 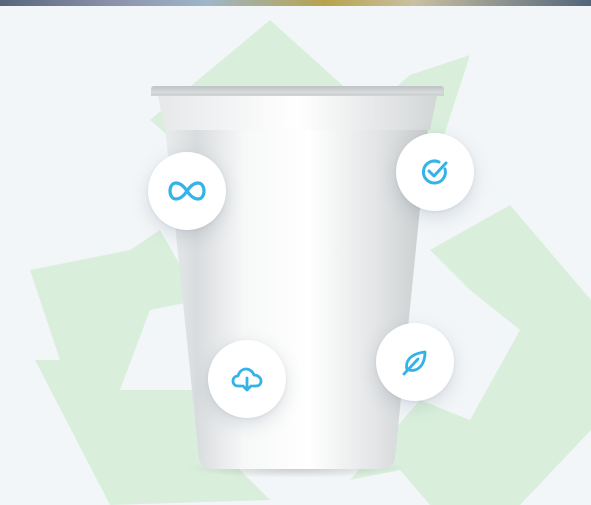 What do you see at coordinates (297, 113) in the screenshot?
I see `cup-band` at bounding box center [297, 113].